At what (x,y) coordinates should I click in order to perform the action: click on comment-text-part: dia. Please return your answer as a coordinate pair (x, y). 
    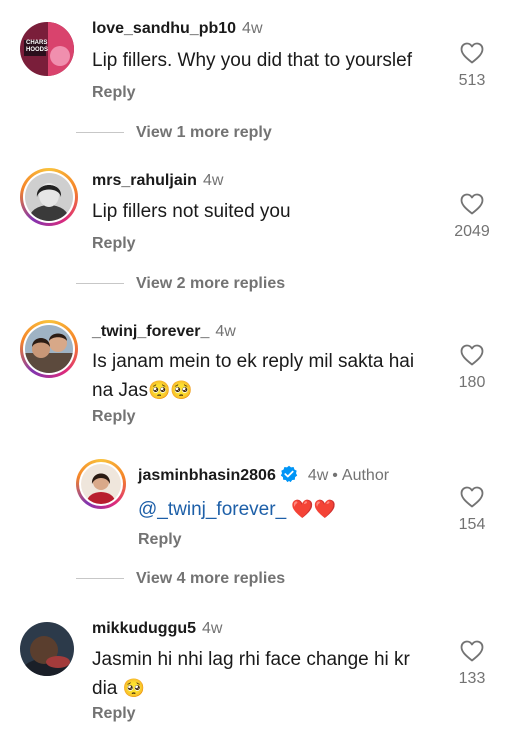
    Looking at the image, I should click on (105, 688).